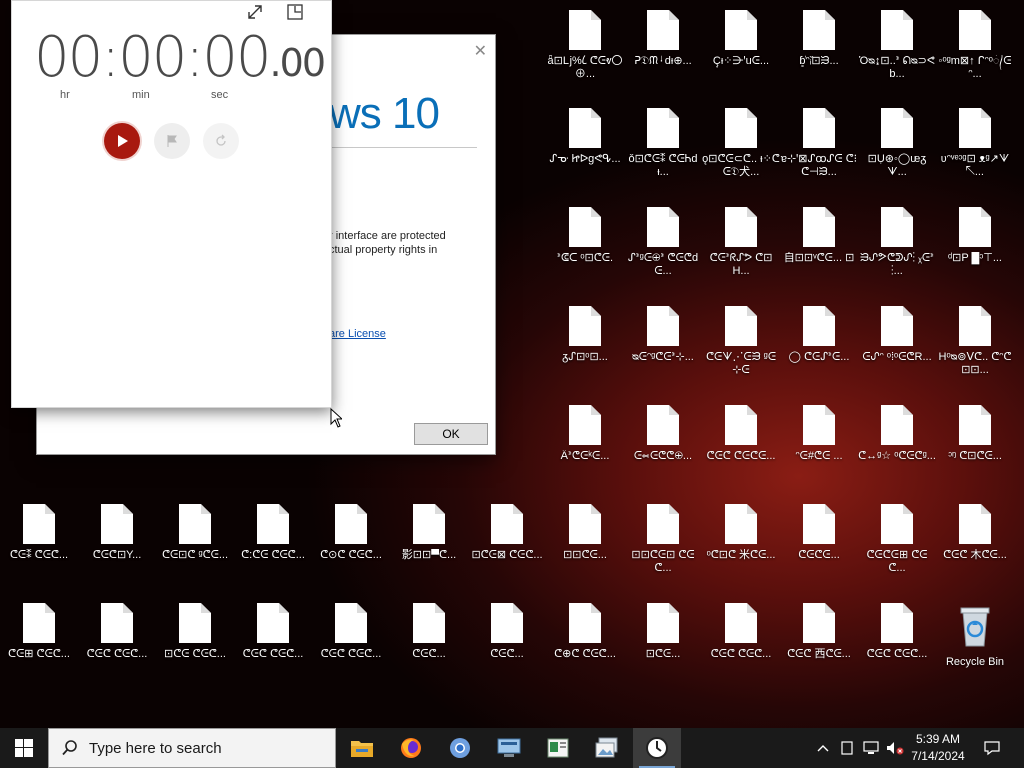  What do you see at coordinates (657, 748) in the screenshot?
I see `taskbar-clock-app` at bounding box center [657, 748].